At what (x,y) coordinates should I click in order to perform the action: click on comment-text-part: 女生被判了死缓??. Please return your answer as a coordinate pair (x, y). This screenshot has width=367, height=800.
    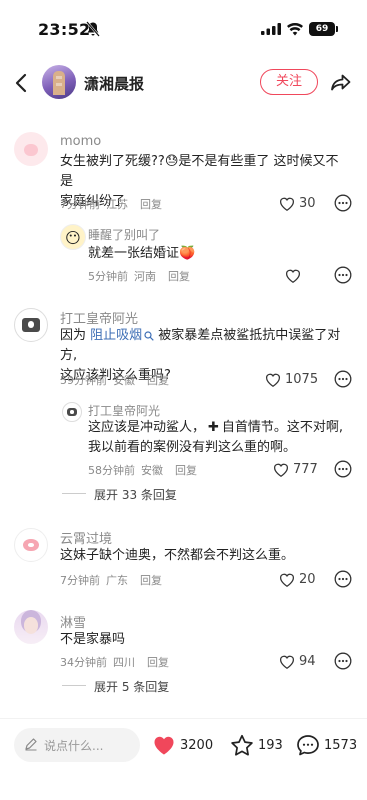
    Looking at the image, I should click on (112, 161).